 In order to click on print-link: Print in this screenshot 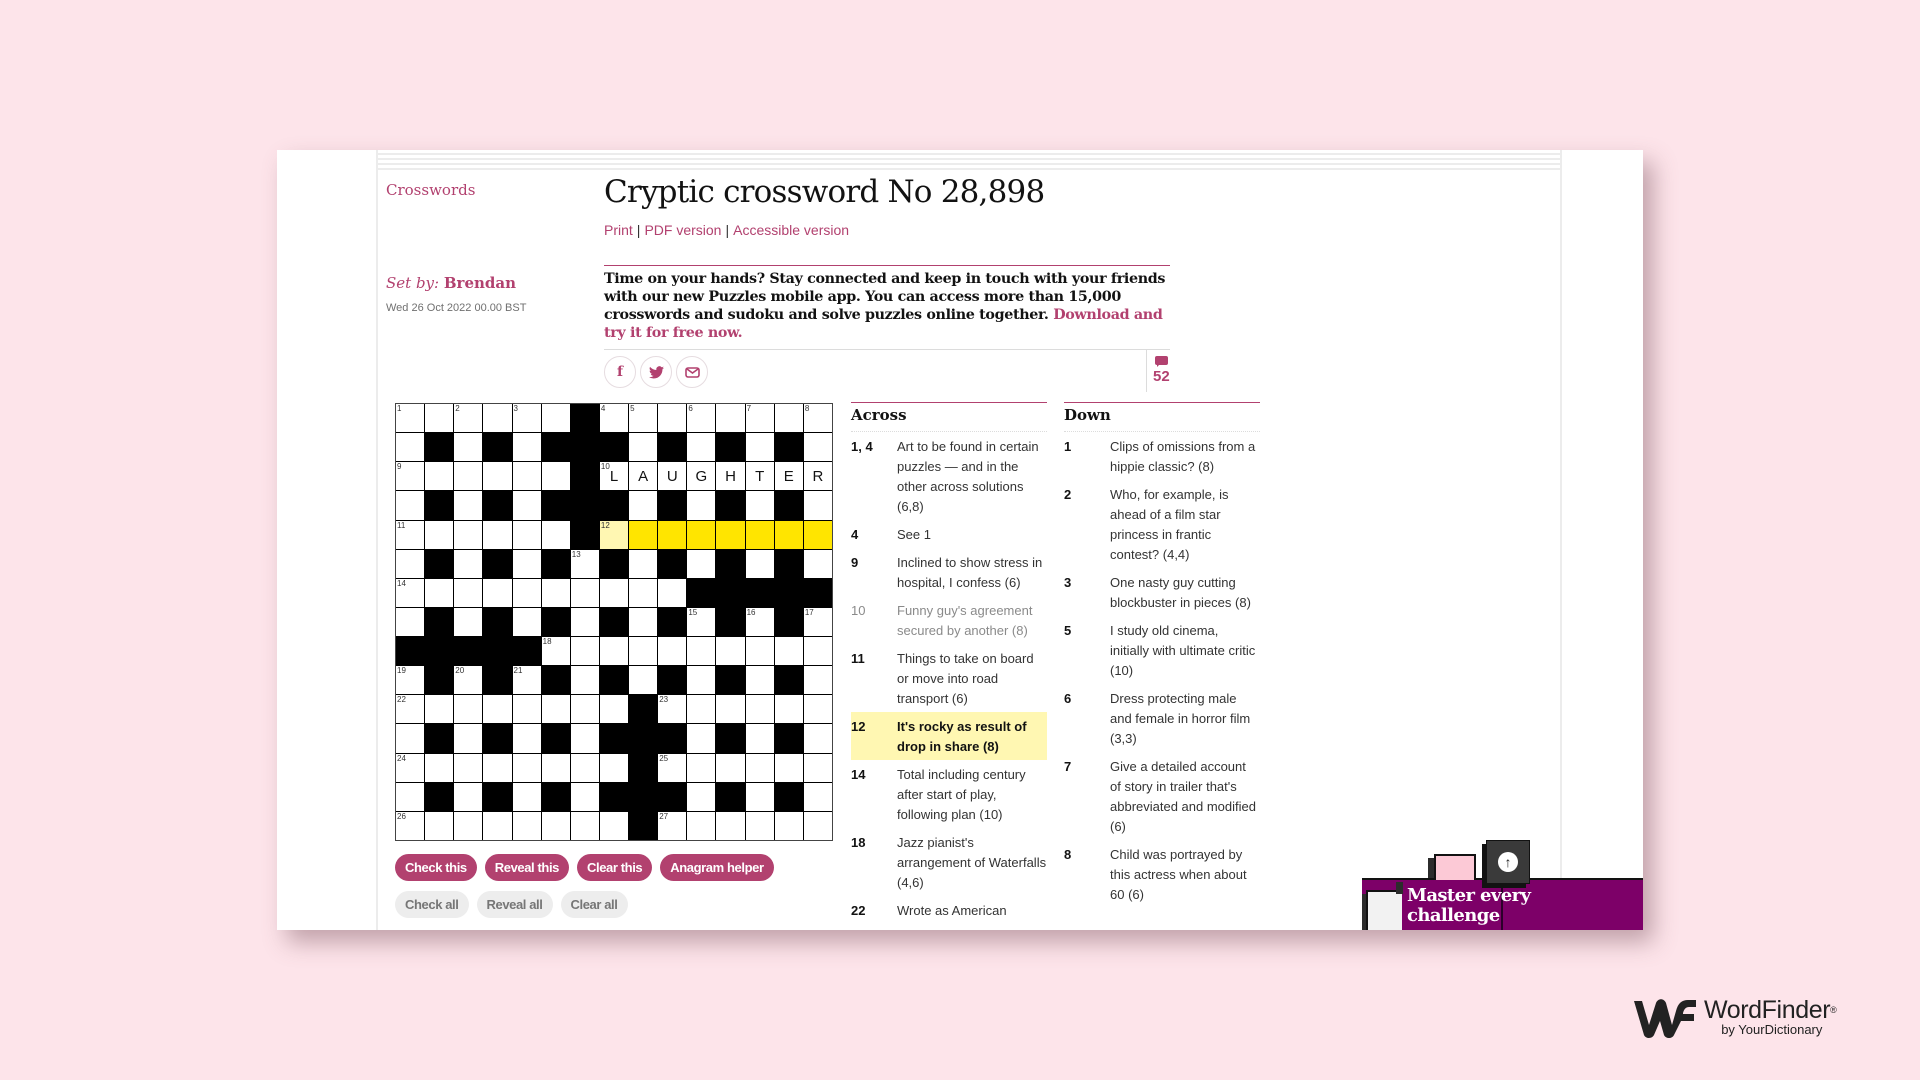, I will do `click(618, 230)`.